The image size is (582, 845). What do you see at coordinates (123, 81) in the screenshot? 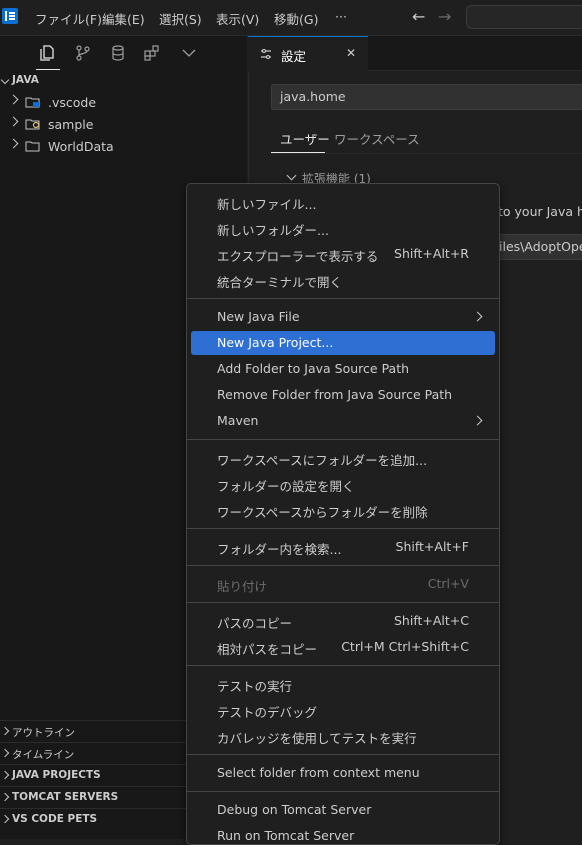
I see `explorer-root-header: JAVA` at bounding box center [123, 81].